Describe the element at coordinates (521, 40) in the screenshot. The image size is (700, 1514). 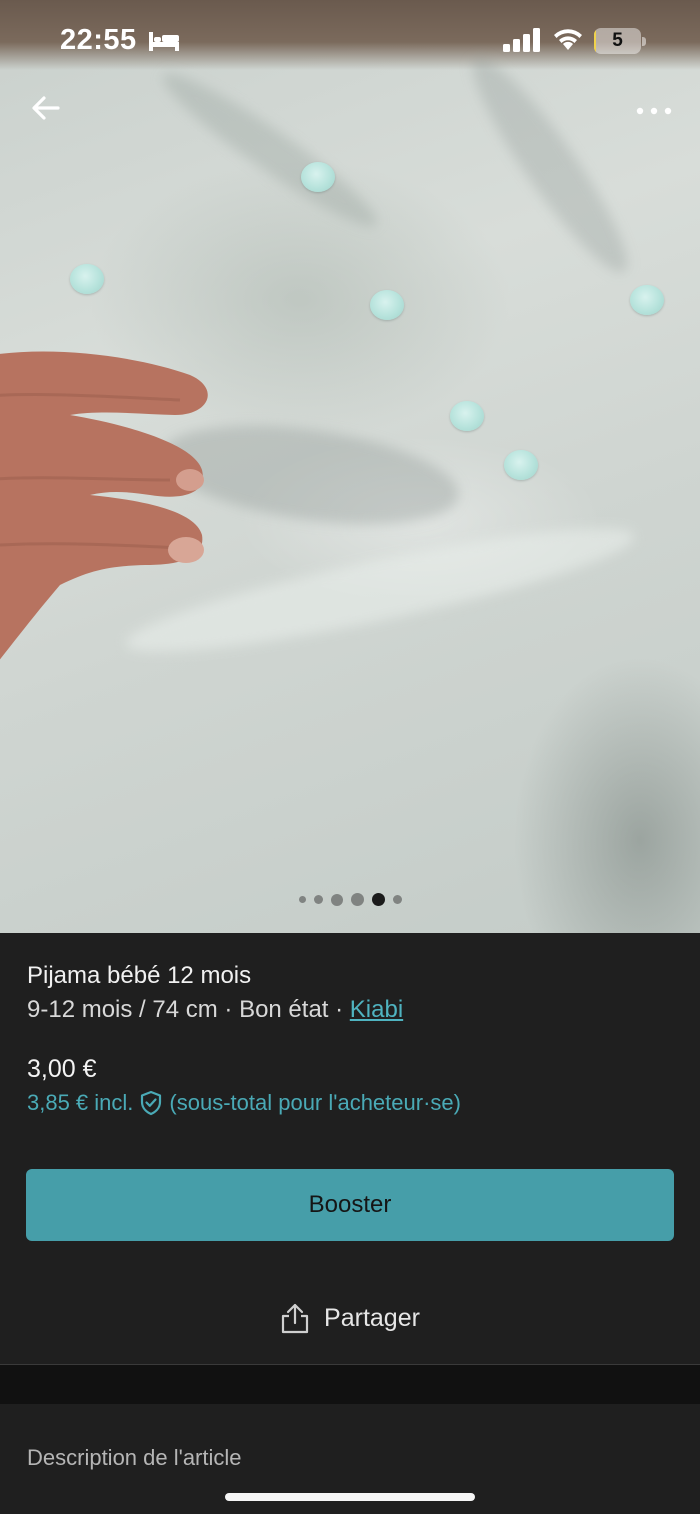
I see `signal-icon` at that location.